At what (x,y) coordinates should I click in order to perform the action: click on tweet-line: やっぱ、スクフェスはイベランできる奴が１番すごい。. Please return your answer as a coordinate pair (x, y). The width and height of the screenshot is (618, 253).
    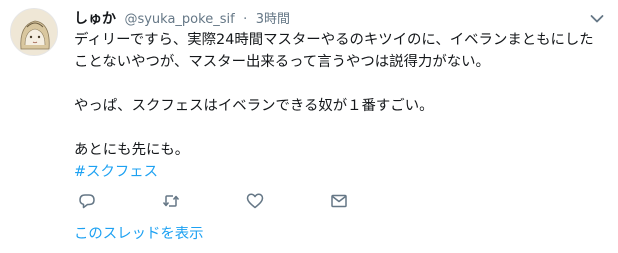
    Looking at the image, I should click on (254, 106).